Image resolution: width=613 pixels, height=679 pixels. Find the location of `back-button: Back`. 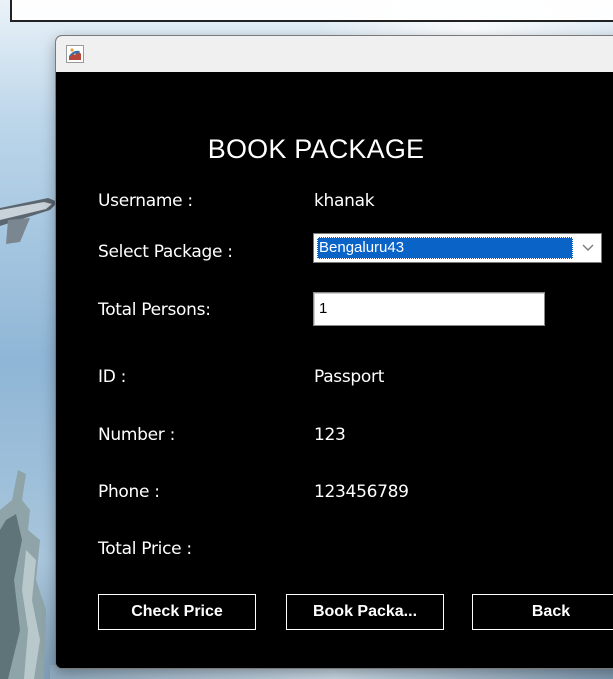

back-button: Back is located at coordinates (542, 612).